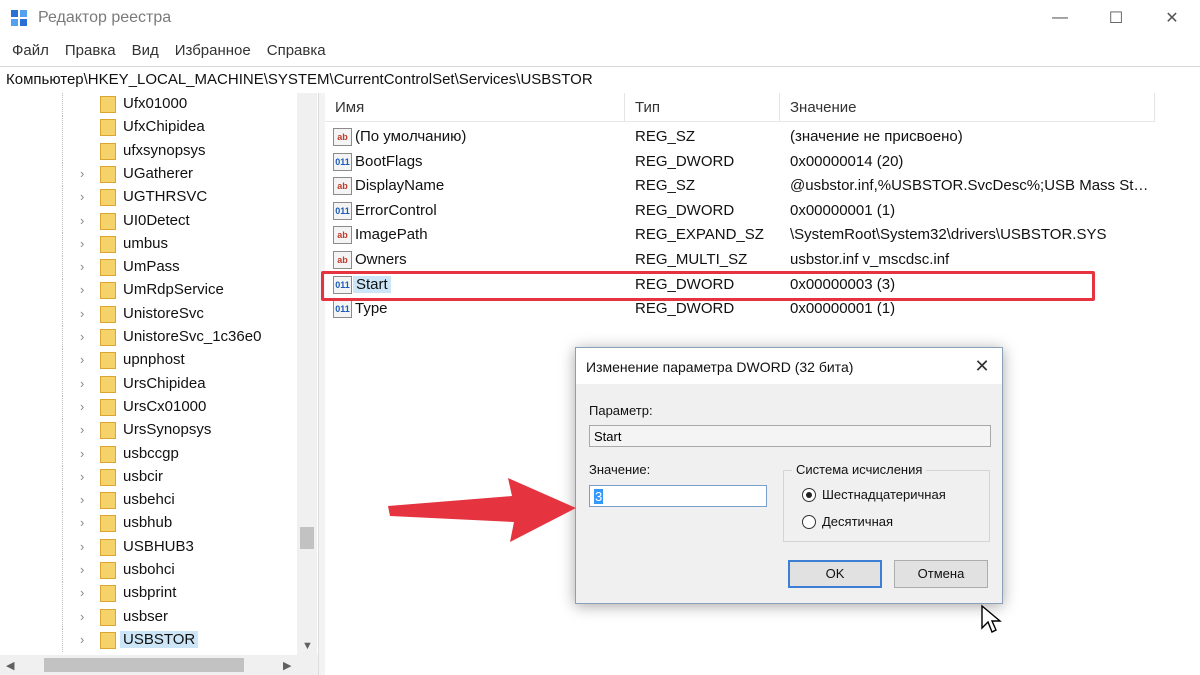  What do you see at coordinates (967, 107) in the screenshot?
I see `column-header-data: Значение` at bounding box center [967, 107].